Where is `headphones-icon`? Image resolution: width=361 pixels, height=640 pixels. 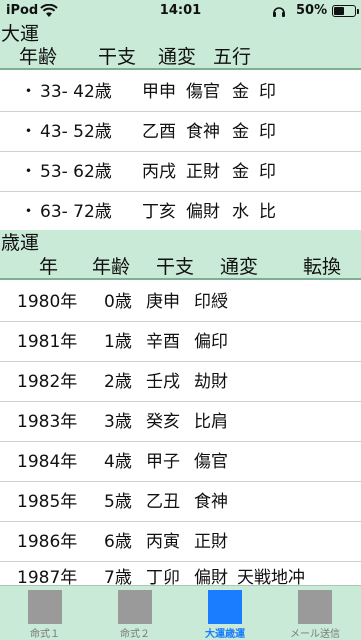
headphones-icon is located at coordinates (279, 12).